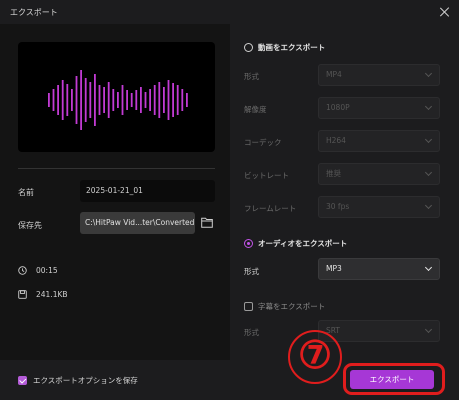 Image resolution: width=459 pixels, height=400 pixels. What do you see at coordinates (30, 225) in the screenshot?
I see `save-location-label: 保存先` at bounding box center [30, 225].